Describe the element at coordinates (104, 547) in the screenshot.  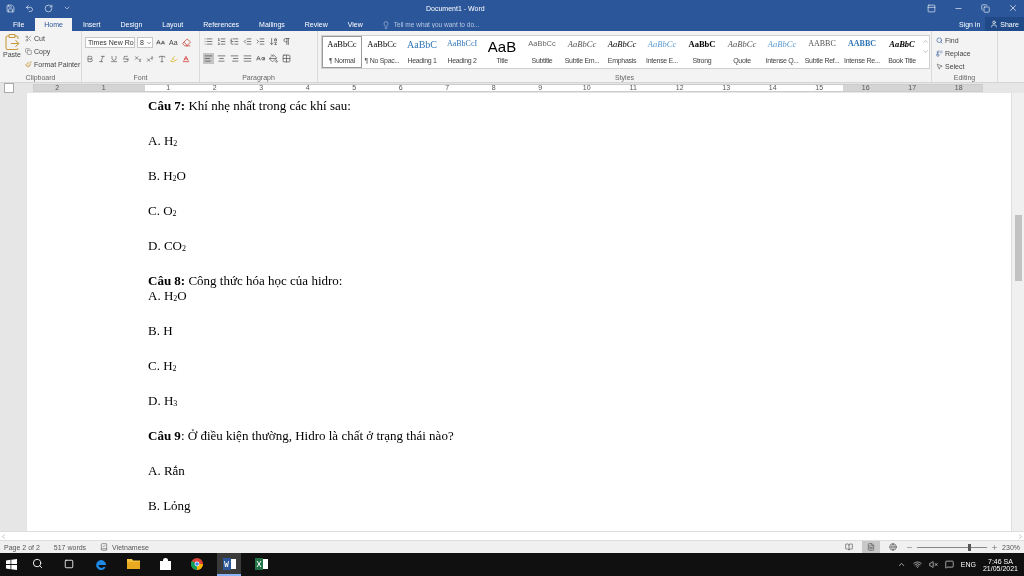
I see `proofing-icon` at that location.